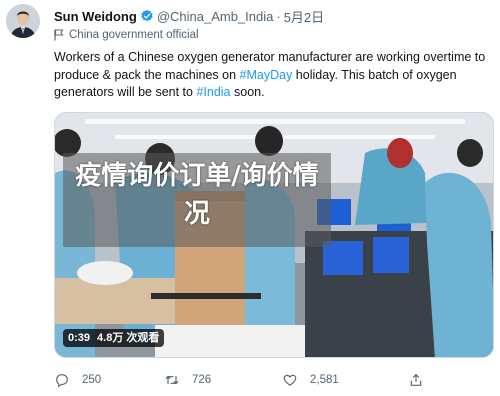  I want to click on author-handle: @China_Amb_India, so click(215, 16).